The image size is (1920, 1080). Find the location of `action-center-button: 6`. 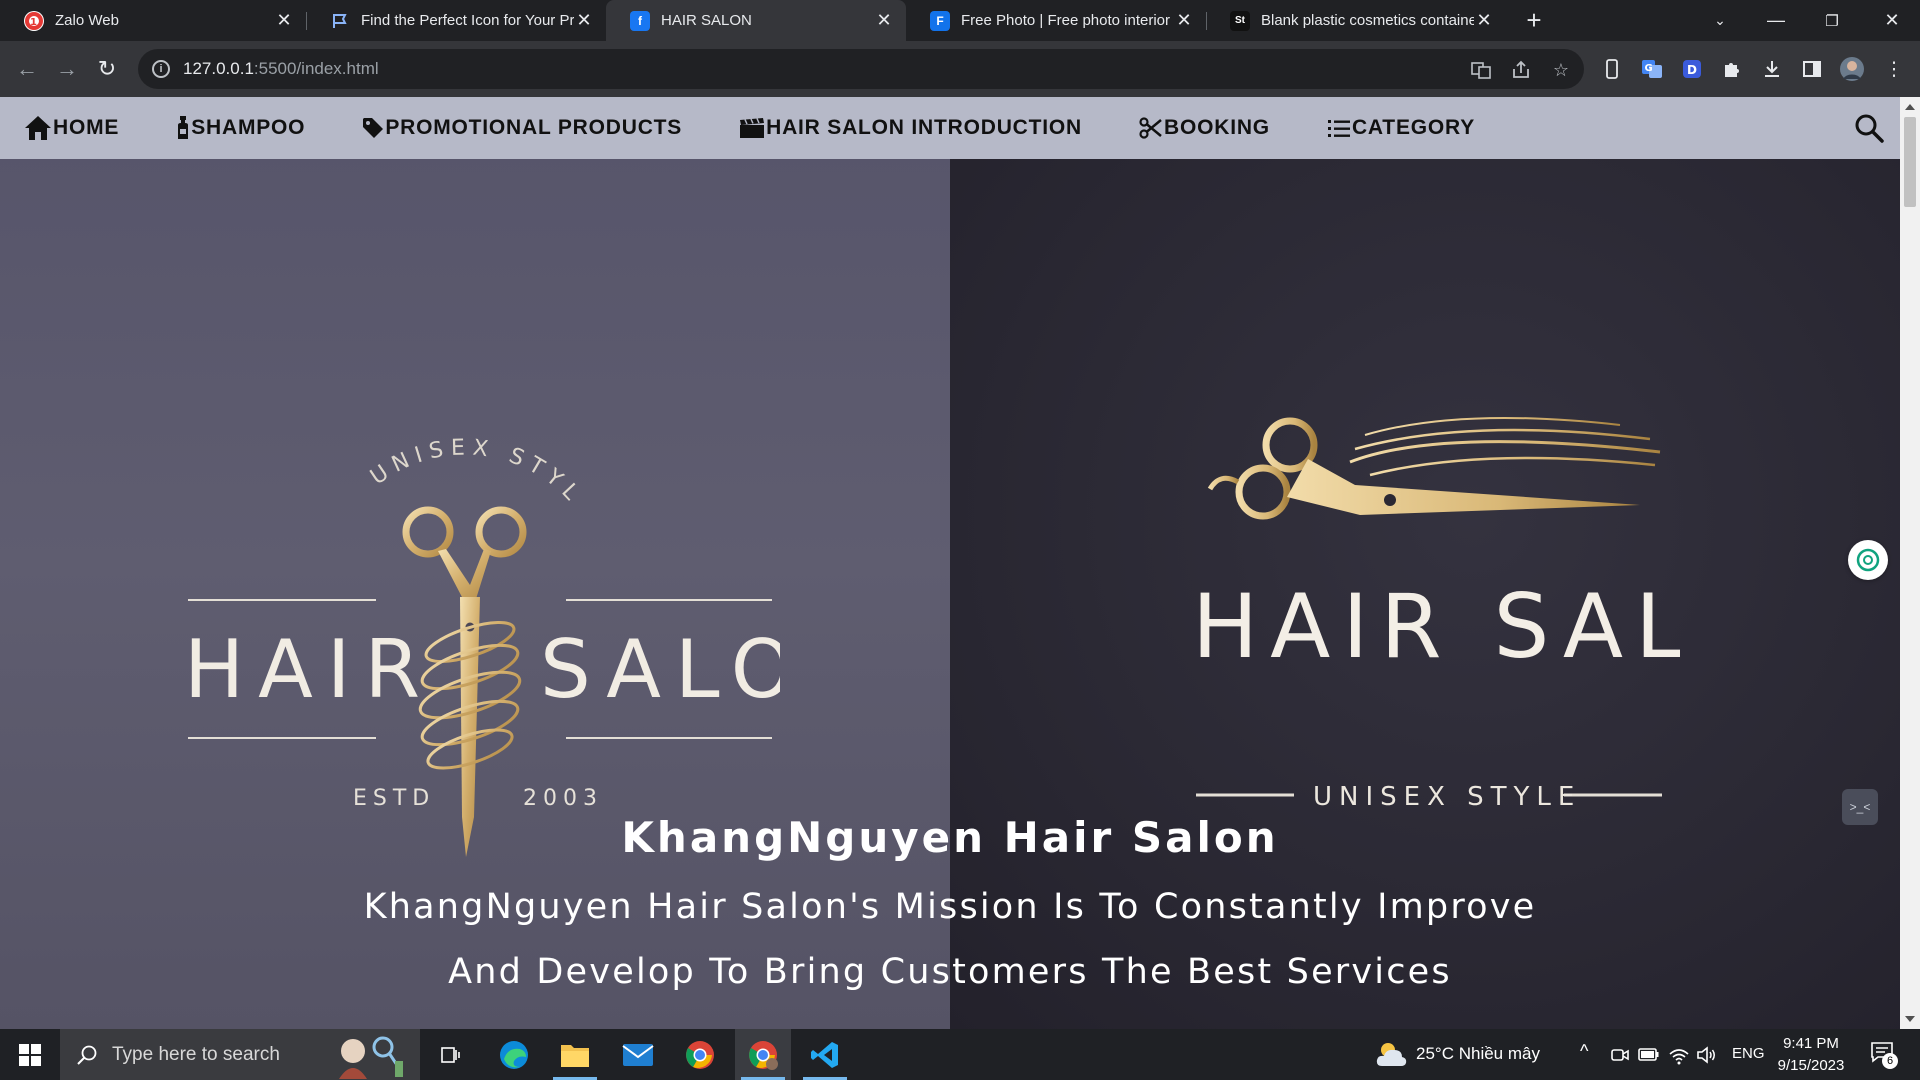

action-center-button: 6 is located at coordinates (1885, 1055).